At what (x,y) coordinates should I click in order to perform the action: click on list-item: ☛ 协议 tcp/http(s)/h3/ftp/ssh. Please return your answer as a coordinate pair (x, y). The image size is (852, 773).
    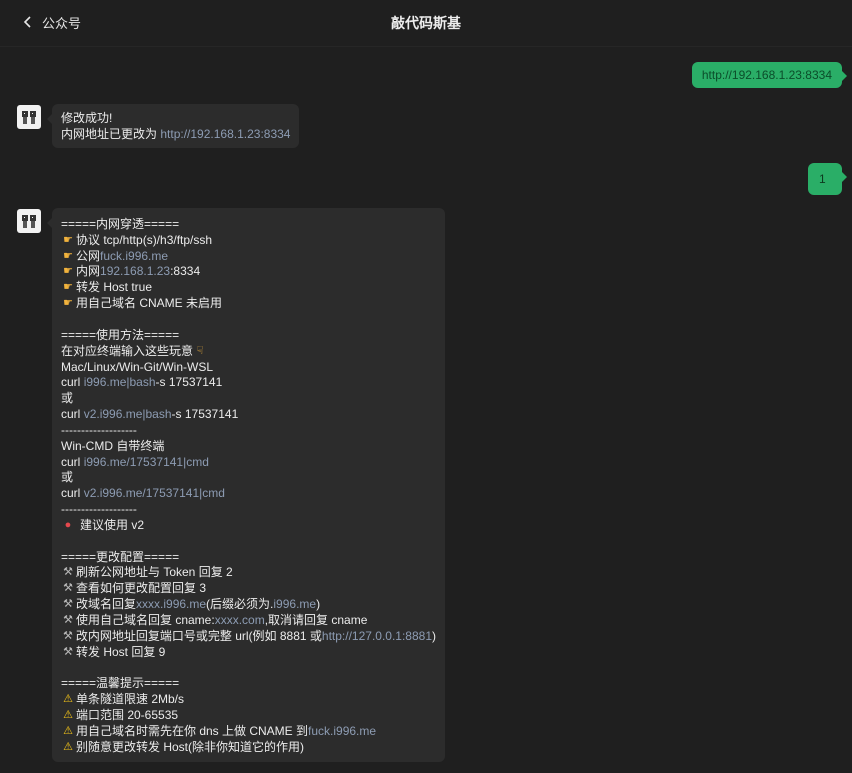
    Looking at the image, I should click on (248, 240).